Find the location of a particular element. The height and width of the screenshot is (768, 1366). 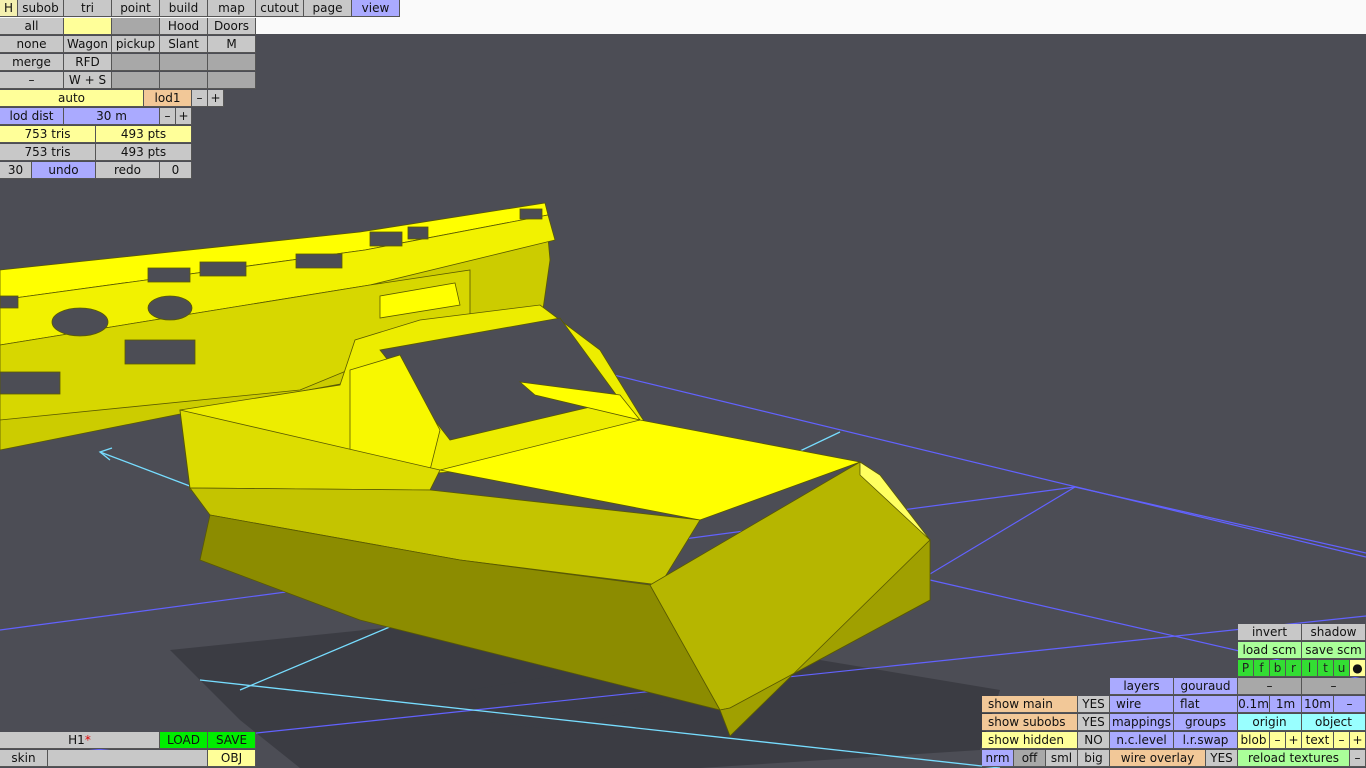

nc-level-button: n.c.level is located at coordinates (1142, 740).